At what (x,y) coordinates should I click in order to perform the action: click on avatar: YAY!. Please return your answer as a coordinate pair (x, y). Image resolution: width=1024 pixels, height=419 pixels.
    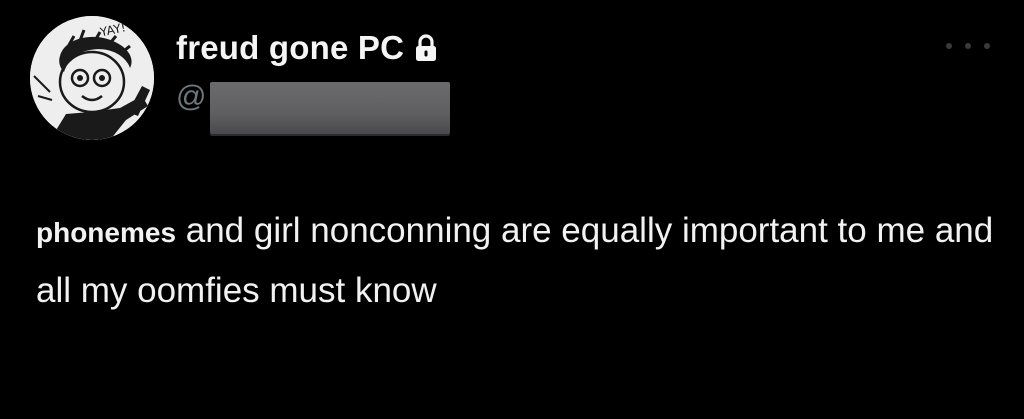
    Looking at the image, I should click on (92, 78).